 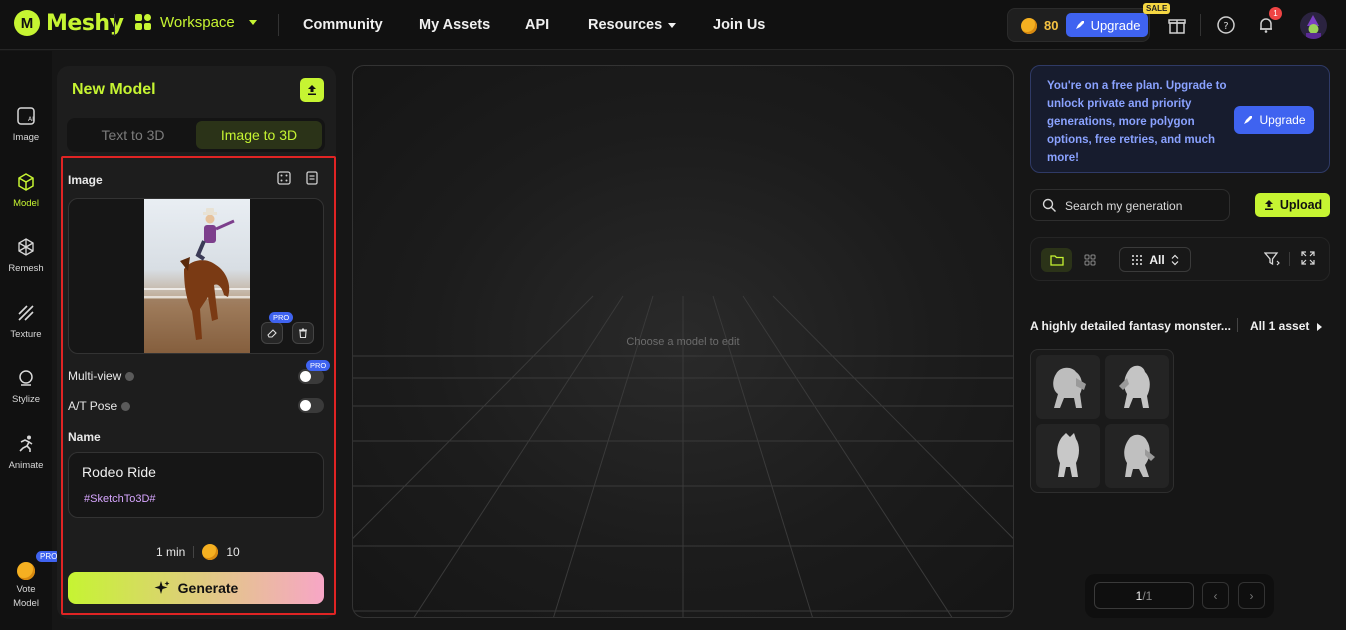 I want to click on image-preview: PRO, so click(x=196, y=276).